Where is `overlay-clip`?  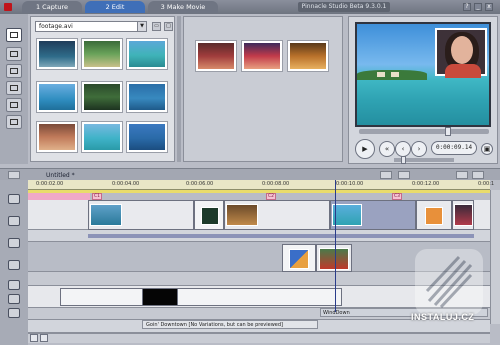 overlay-clip is located at coordinates (334, 258).